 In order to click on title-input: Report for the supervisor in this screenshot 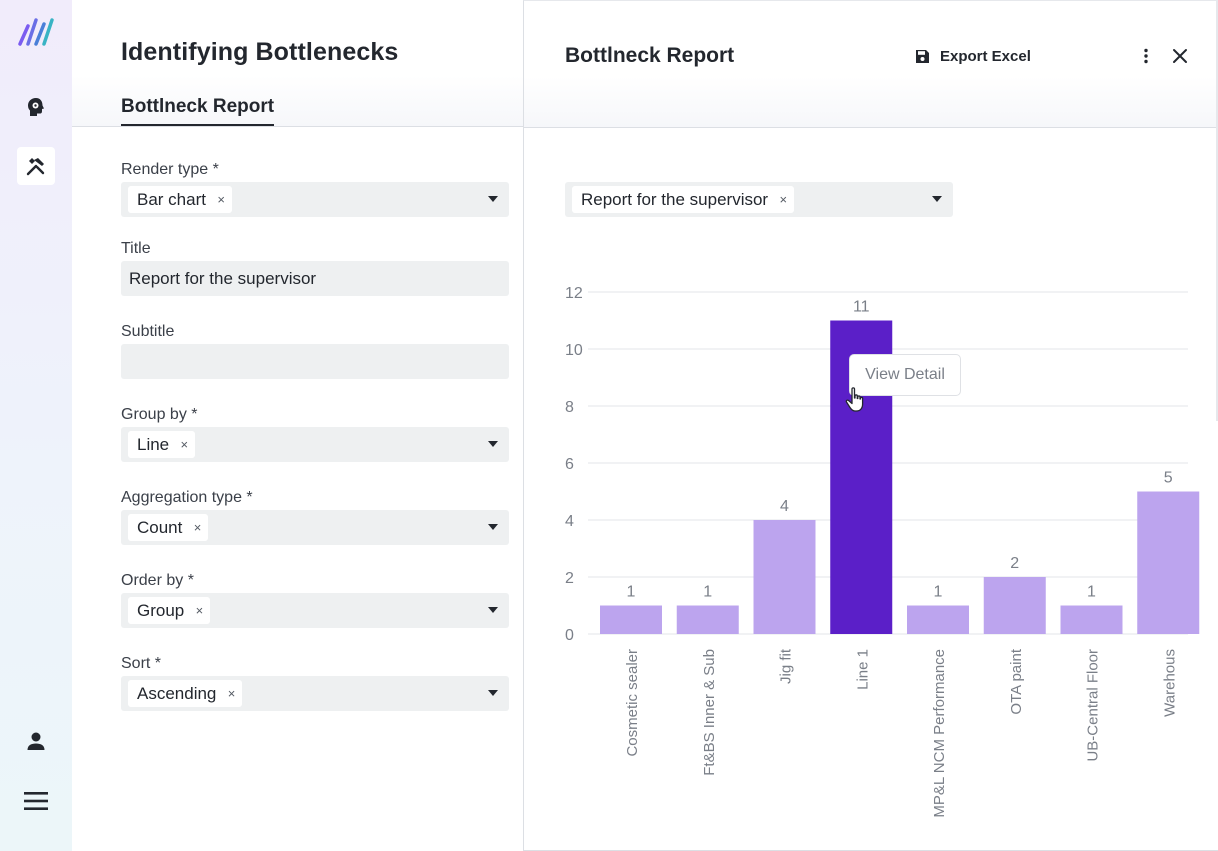, I will do `click(315, 278)`.